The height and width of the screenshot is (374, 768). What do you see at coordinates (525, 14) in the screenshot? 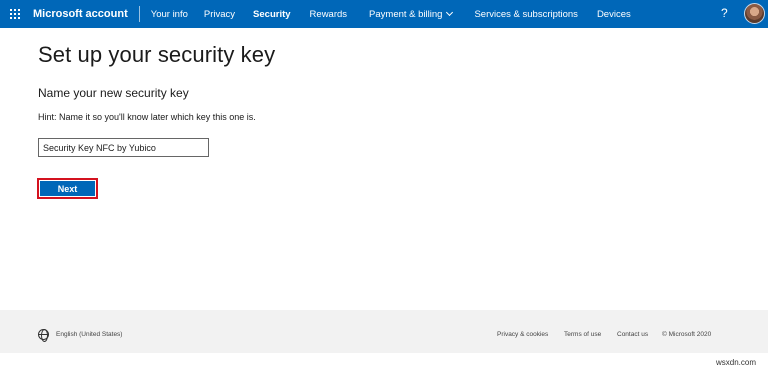
I see `nav-services-subscriptions: Services & subscriptions` at bounding box center [525, 14].